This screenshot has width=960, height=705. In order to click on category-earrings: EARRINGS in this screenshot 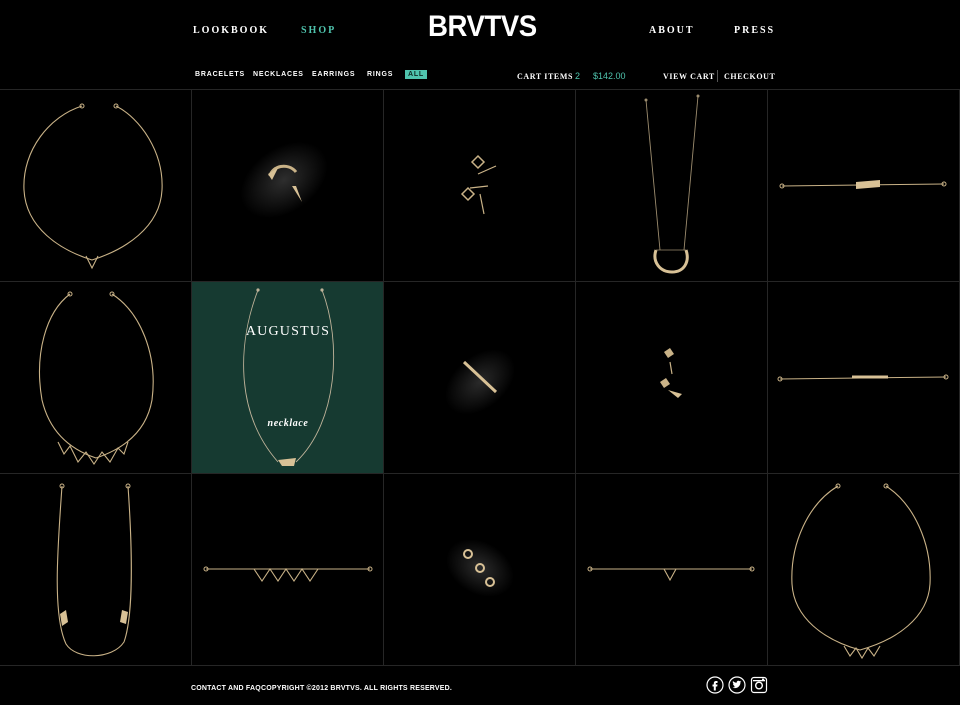, I will do `click(333, 74)`.